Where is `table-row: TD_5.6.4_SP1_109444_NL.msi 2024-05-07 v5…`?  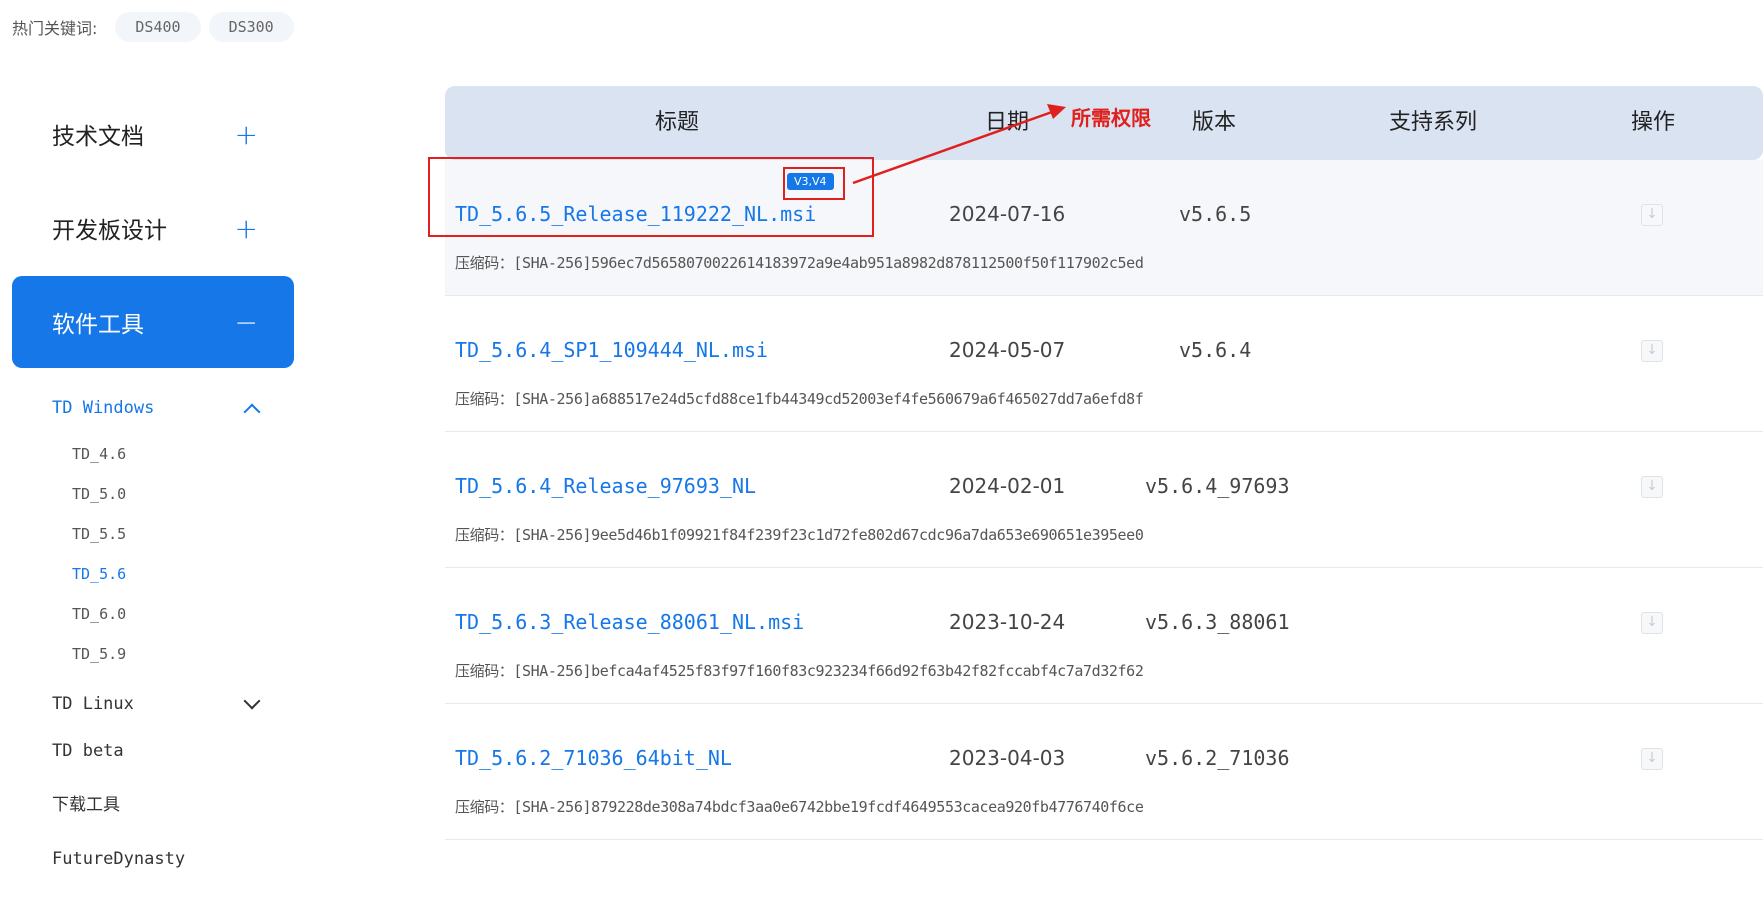
table-row: TD_5.6.4_SP1_109444_NL.msi 2024-05-07 v5… is located at coordinates (1104, 364).